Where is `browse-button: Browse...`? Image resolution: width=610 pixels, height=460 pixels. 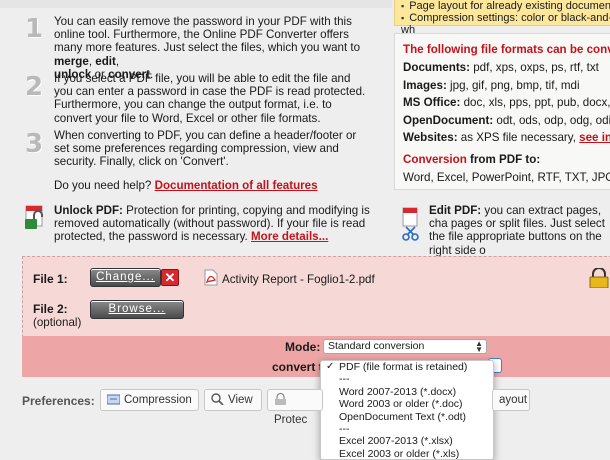
browse-button: Browse... is located at coordinates (137, 309).